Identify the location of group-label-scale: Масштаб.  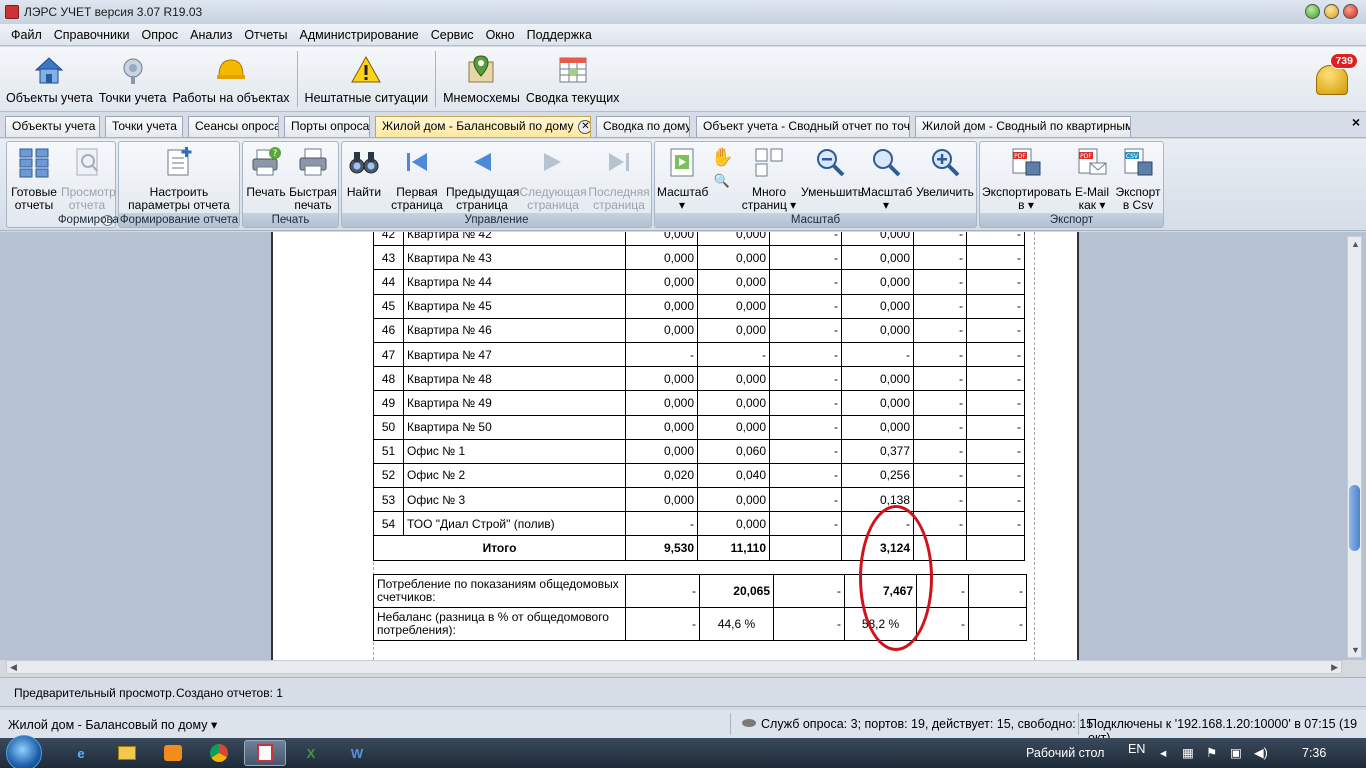
(815, 220).